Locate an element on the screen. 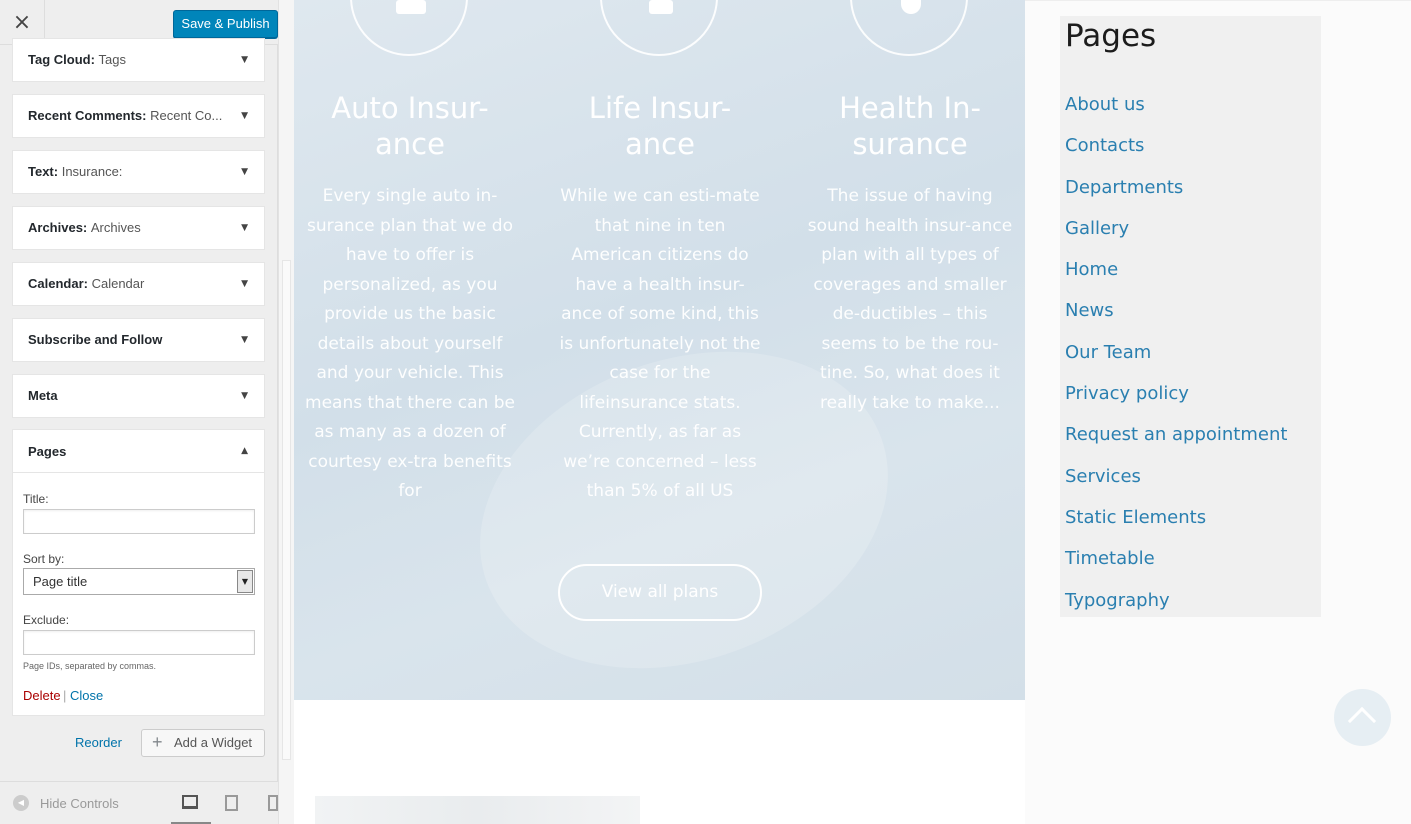 Image resolution: width=1411 pixels, height=824 pixels. pages-link: Services is located at coordinates (1176, 476).